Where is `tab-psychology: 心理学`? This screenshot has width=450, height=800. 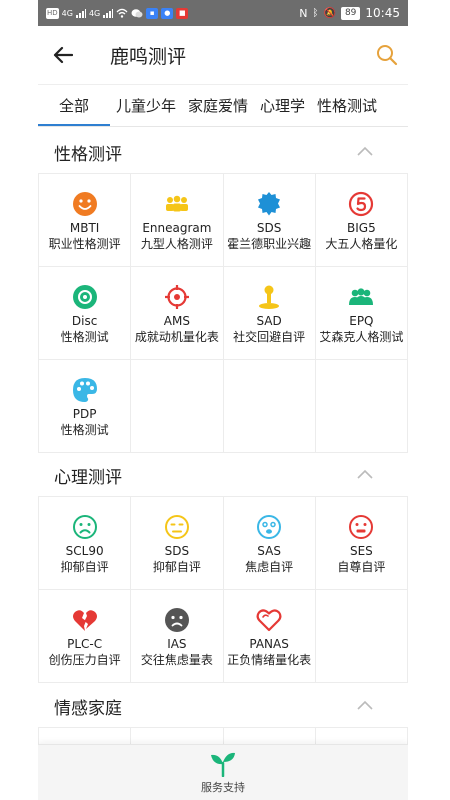 tab-psychology: 心理学 is located at coordinates (282, 106).